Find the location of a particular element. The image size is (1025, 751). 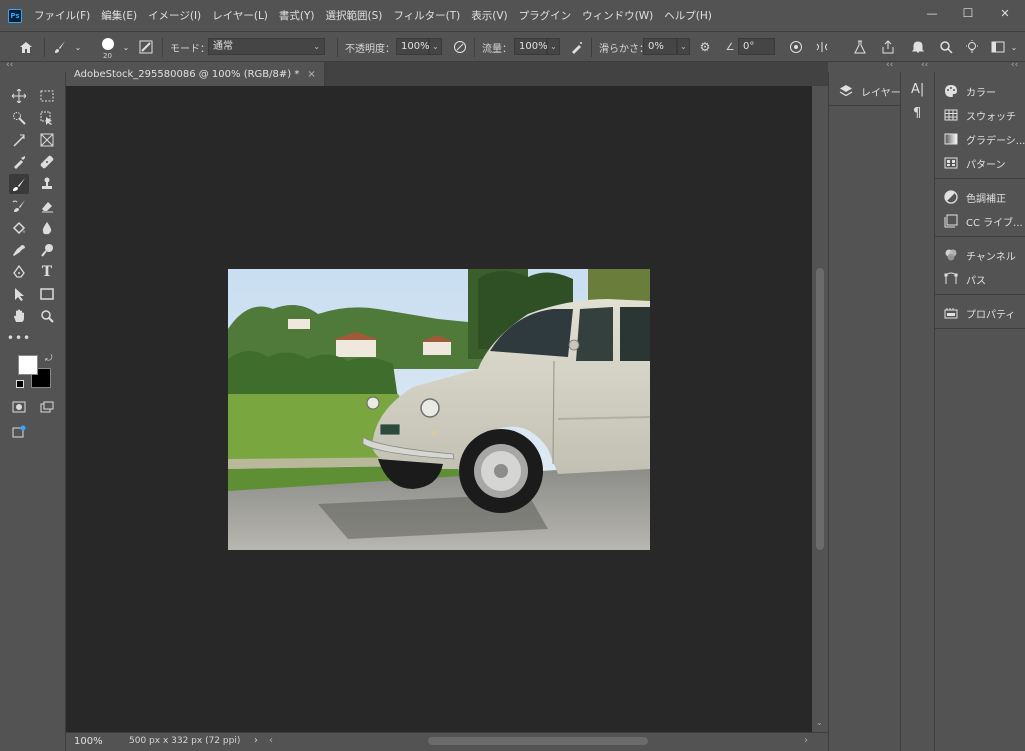

opacity-dropdown: ⌄ is located at coordinates (435, 46).